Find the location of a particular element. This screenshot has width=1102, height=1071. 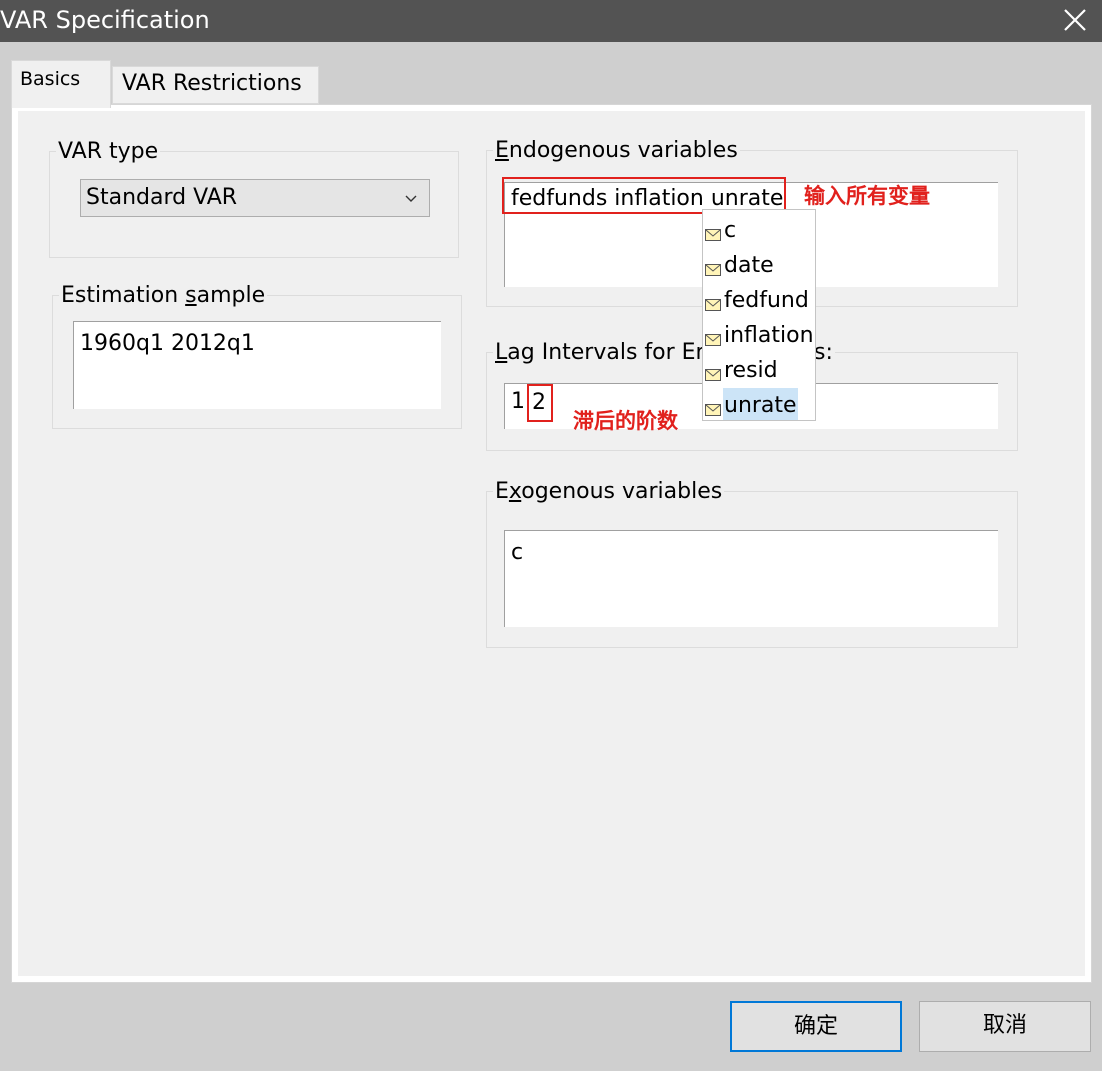

estimation-sample-field: 1960q1 2012q1 is located at coordinates (257, 365).